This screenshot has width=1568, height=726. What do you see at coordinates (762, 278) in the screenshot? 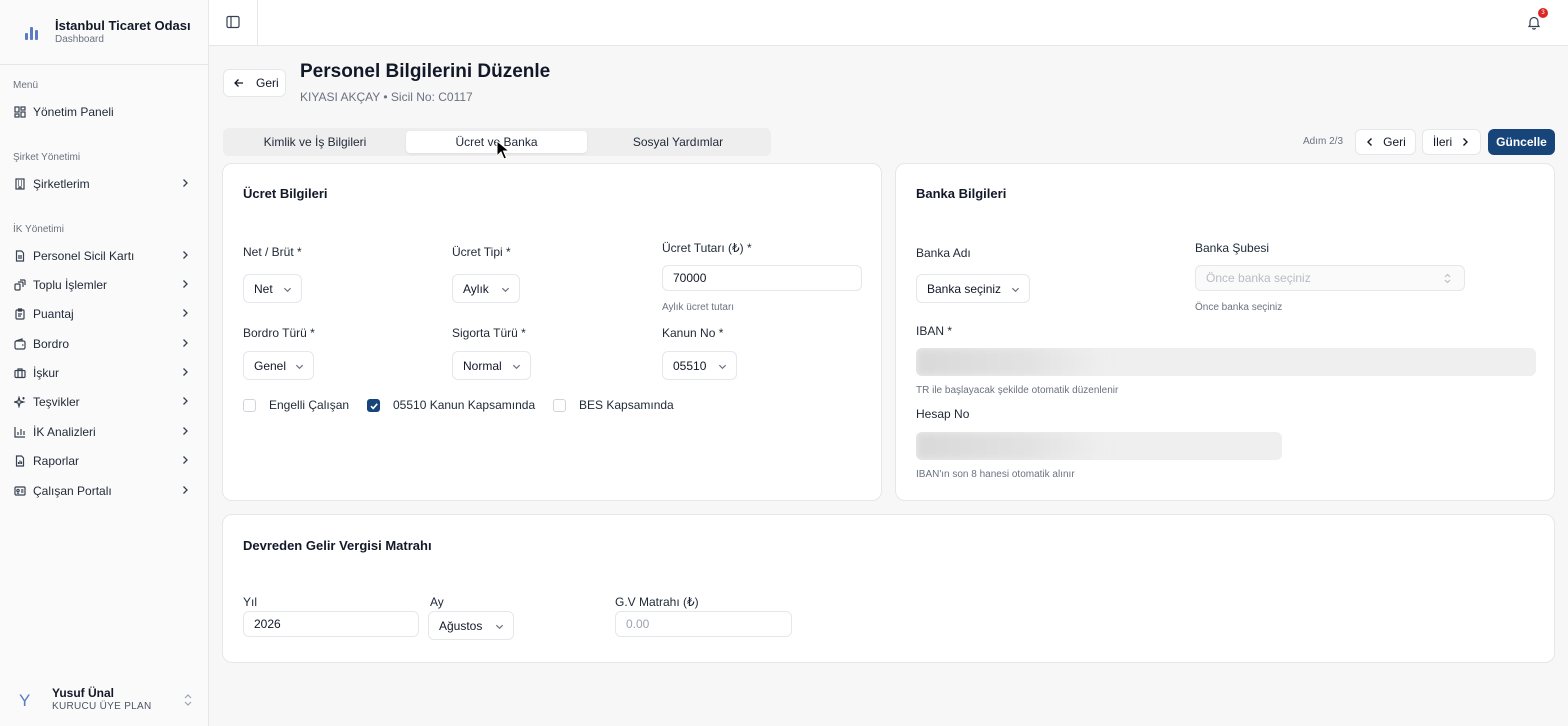
I see `wage-amount-input: 70000` at bounding box center [762, 278].